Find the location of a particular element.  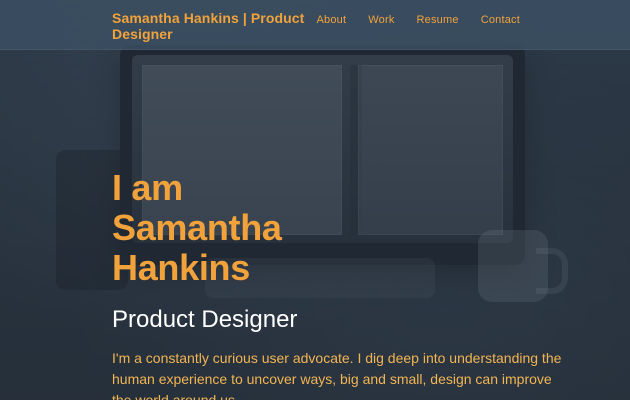

site-brand-link: Samantha Hankins | Product Designer is located at coordinates (217, 26).